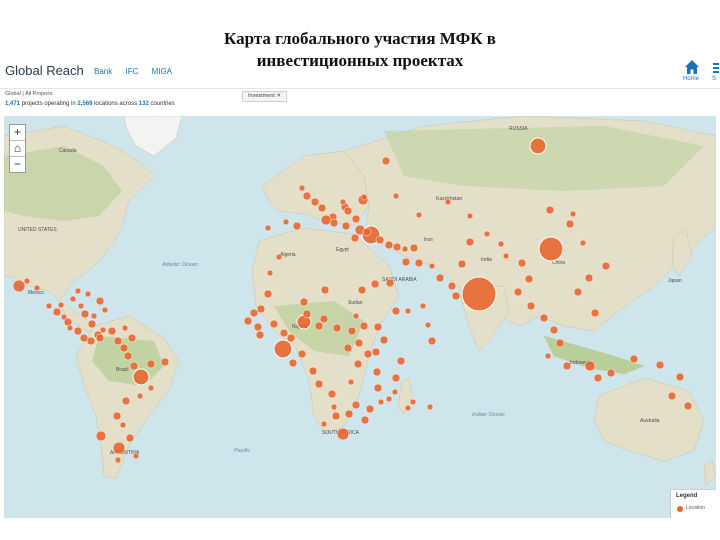 This screenshot has width=720, height=540. Describe the element at coordinates (29, 94) in the screenshot. I see `breadcrumb: Global | All Projects` at that location.